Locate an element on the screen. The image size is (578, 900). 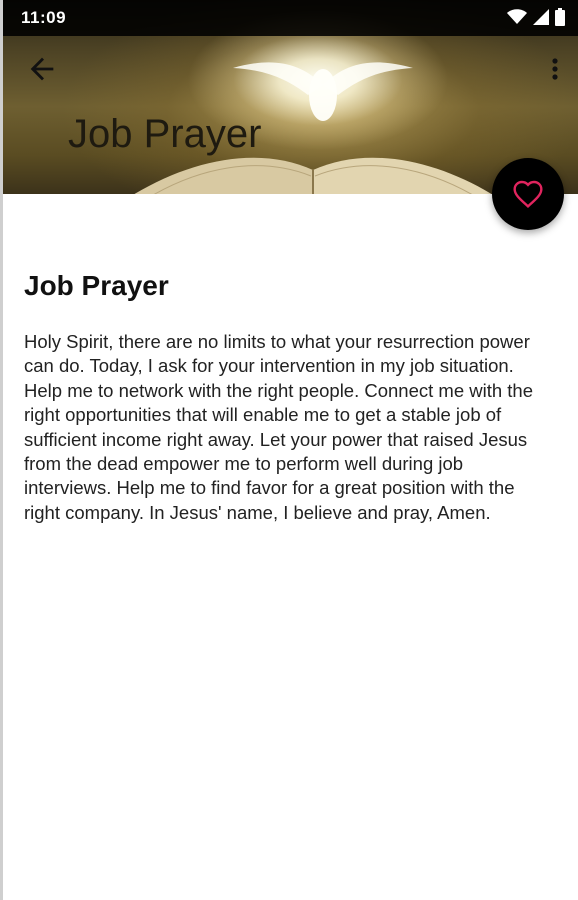
more-options-button is located at coordinates (555, 69).